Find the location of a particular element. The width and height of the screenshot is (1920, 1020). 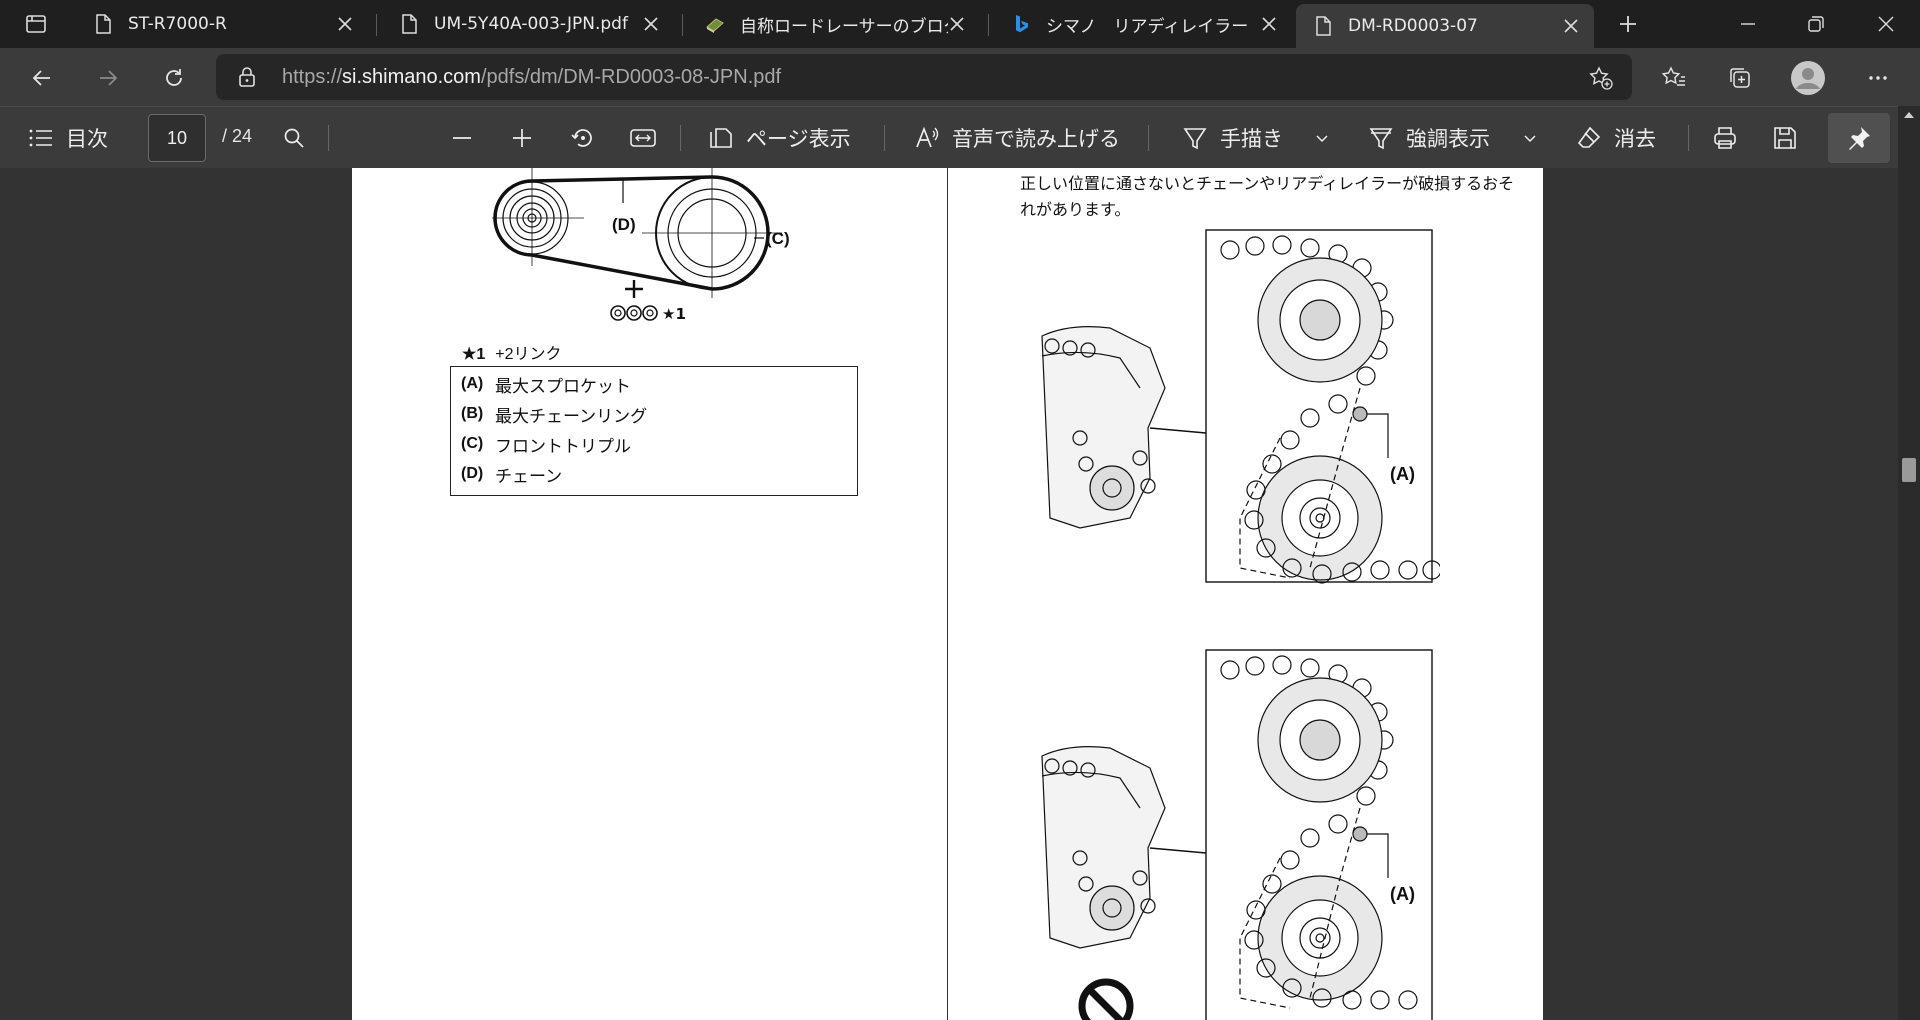

more-horizontal-icon is located at coordinates (1878, 78).